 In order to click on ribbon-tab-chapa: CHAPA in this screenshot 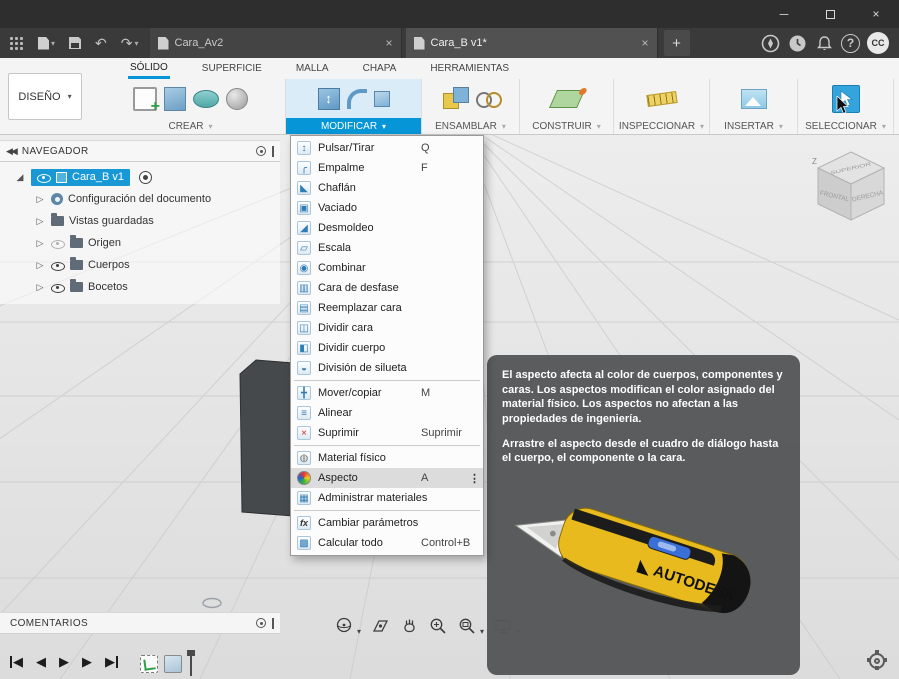, I will do `click(380, 68)`.